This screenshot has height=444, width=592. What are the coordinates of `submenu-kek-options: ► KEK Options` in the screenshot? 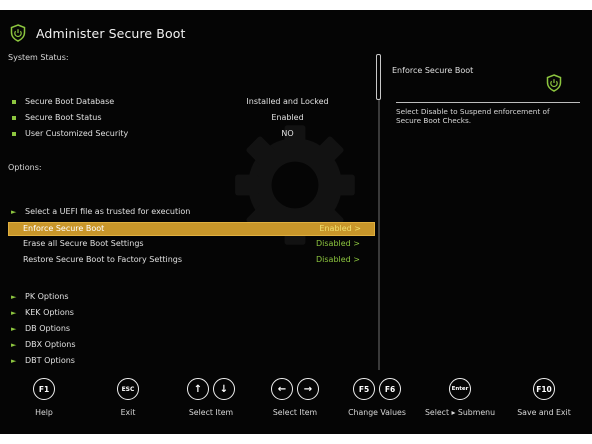 It's located at (188, 314).